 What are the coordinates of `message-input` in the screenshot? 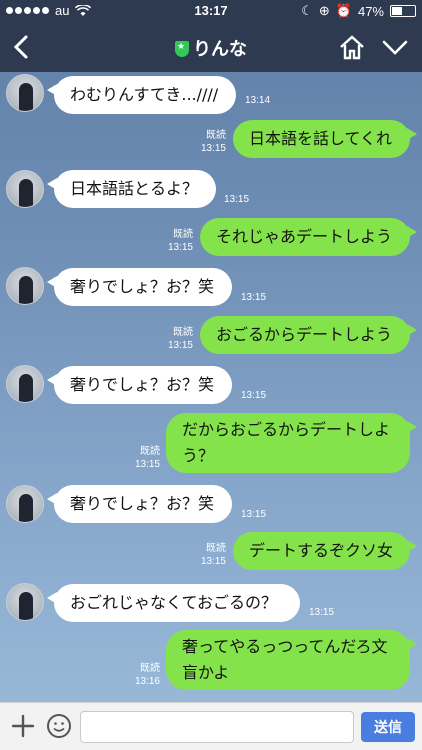 It's located at (217, 727).